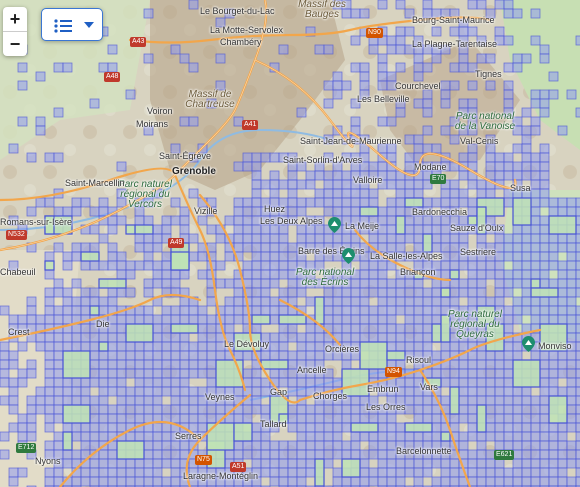 This screenshot has width=580, height=487. What do you see at coordinates (351, 141) in the screenshot?
I see `place-label: Saint-Jean-de-Maurienne` at bounding box center [351, 141].